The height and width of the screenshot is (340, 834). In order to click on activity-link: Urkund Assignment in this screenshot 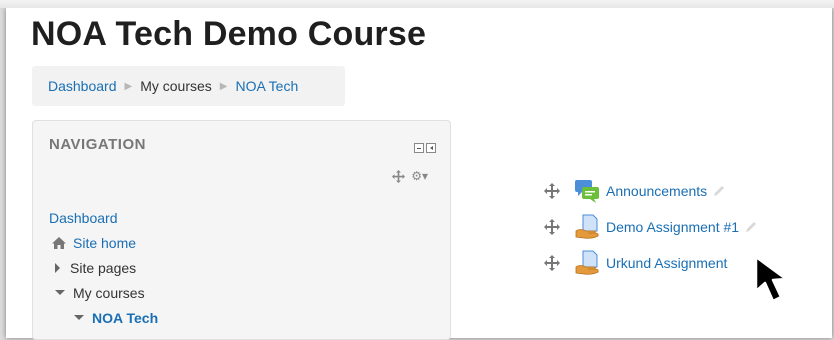, I will do `click(666, 263)`.